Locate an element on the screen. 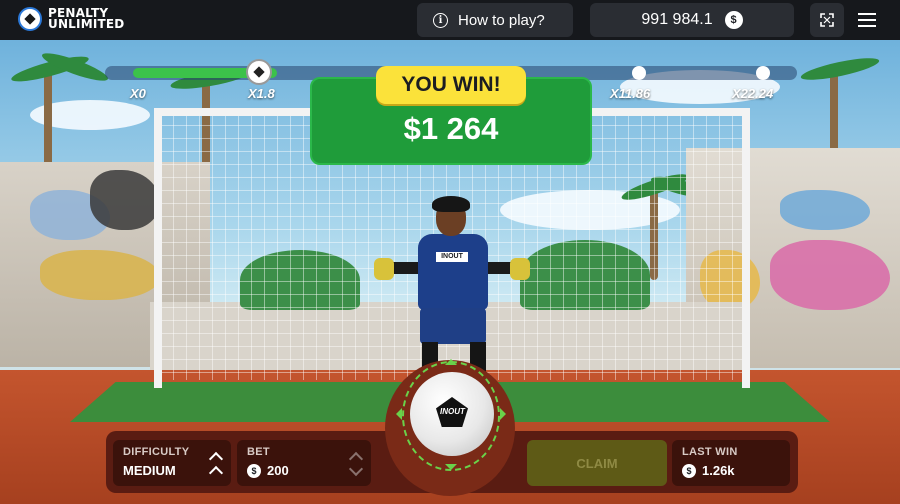 This screenshot has width=900, height=504. bet-input: BET $ 200 is located at coordinates (304, 463).